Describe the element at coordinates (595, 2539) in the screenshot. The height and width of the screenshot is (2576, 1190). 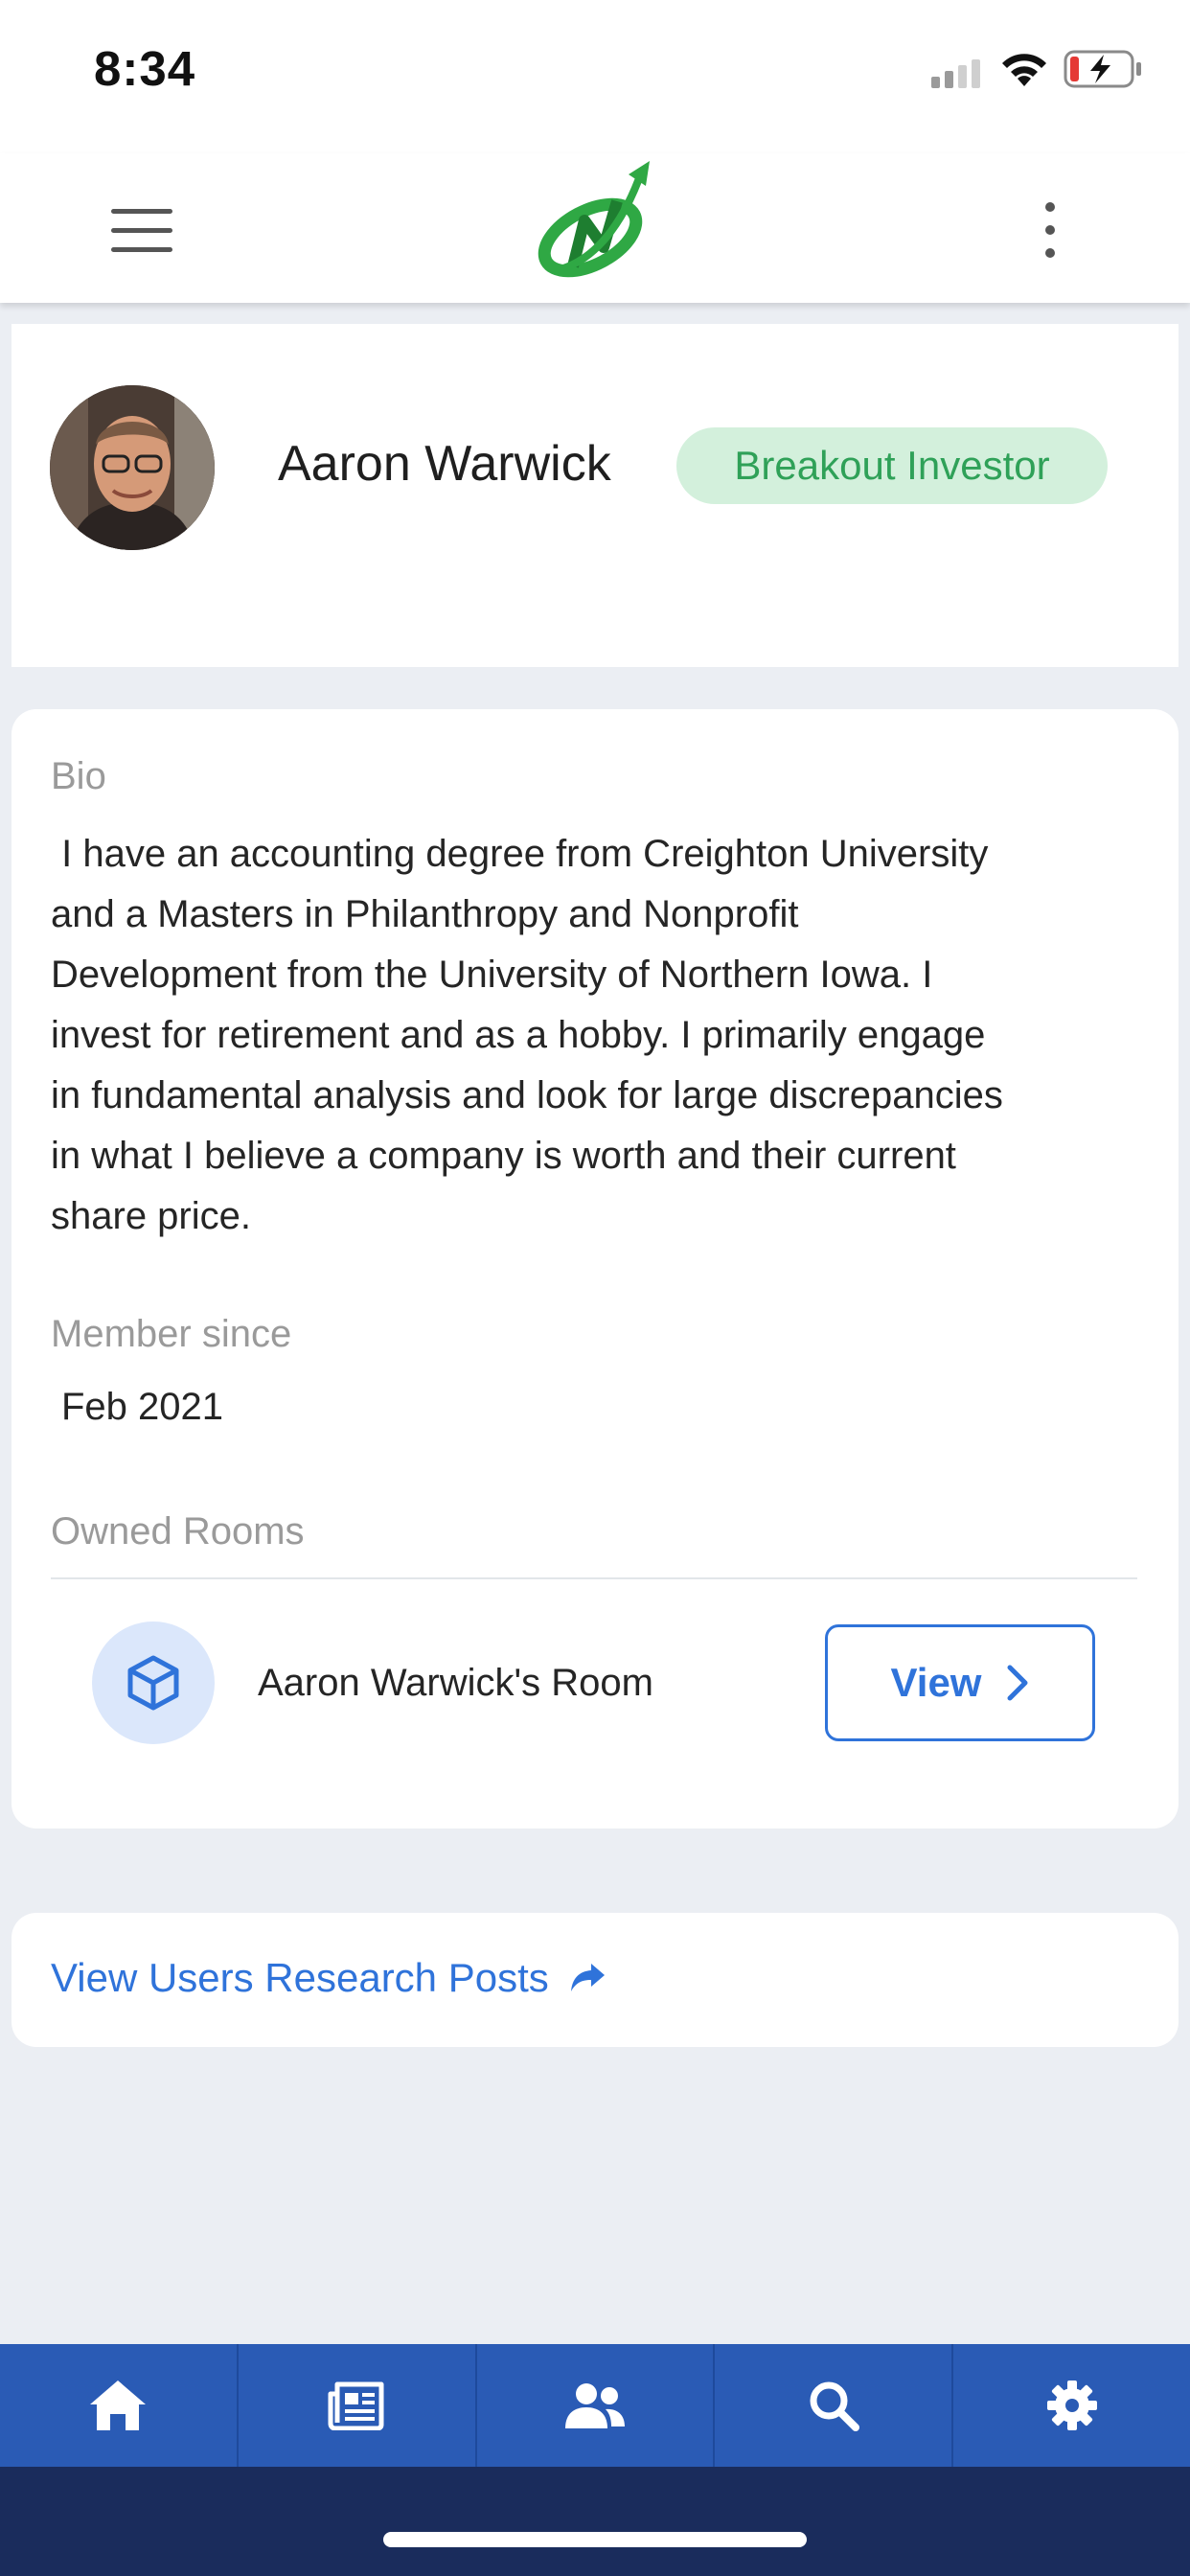
I see `home-indicator` at that location.